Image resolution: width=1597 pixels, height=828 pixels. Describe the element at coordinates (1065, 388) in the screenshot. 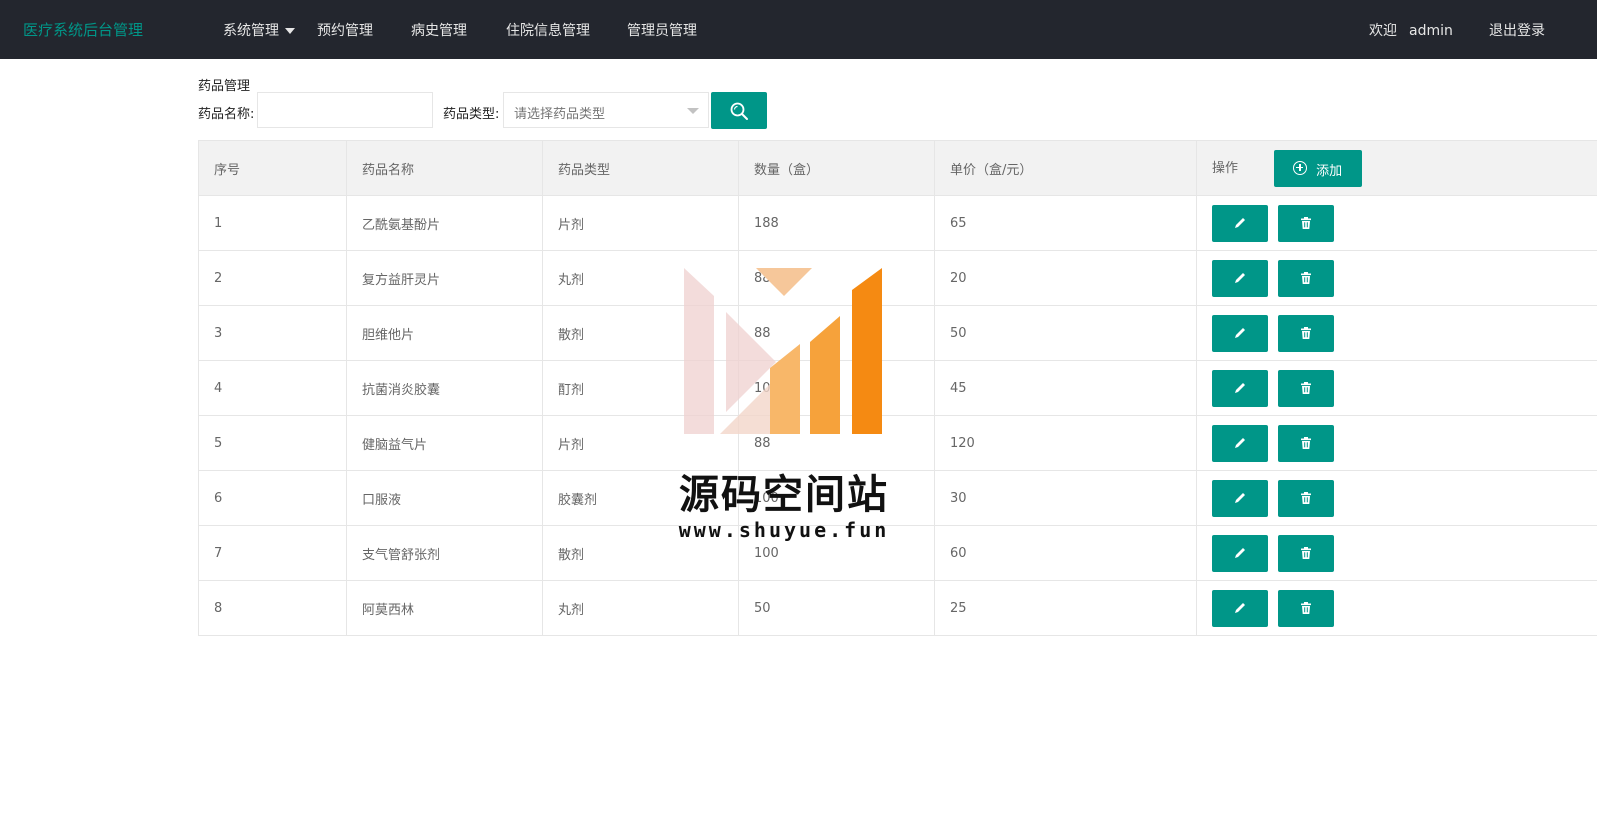

I see `cell-unit-price: 45` at that location.